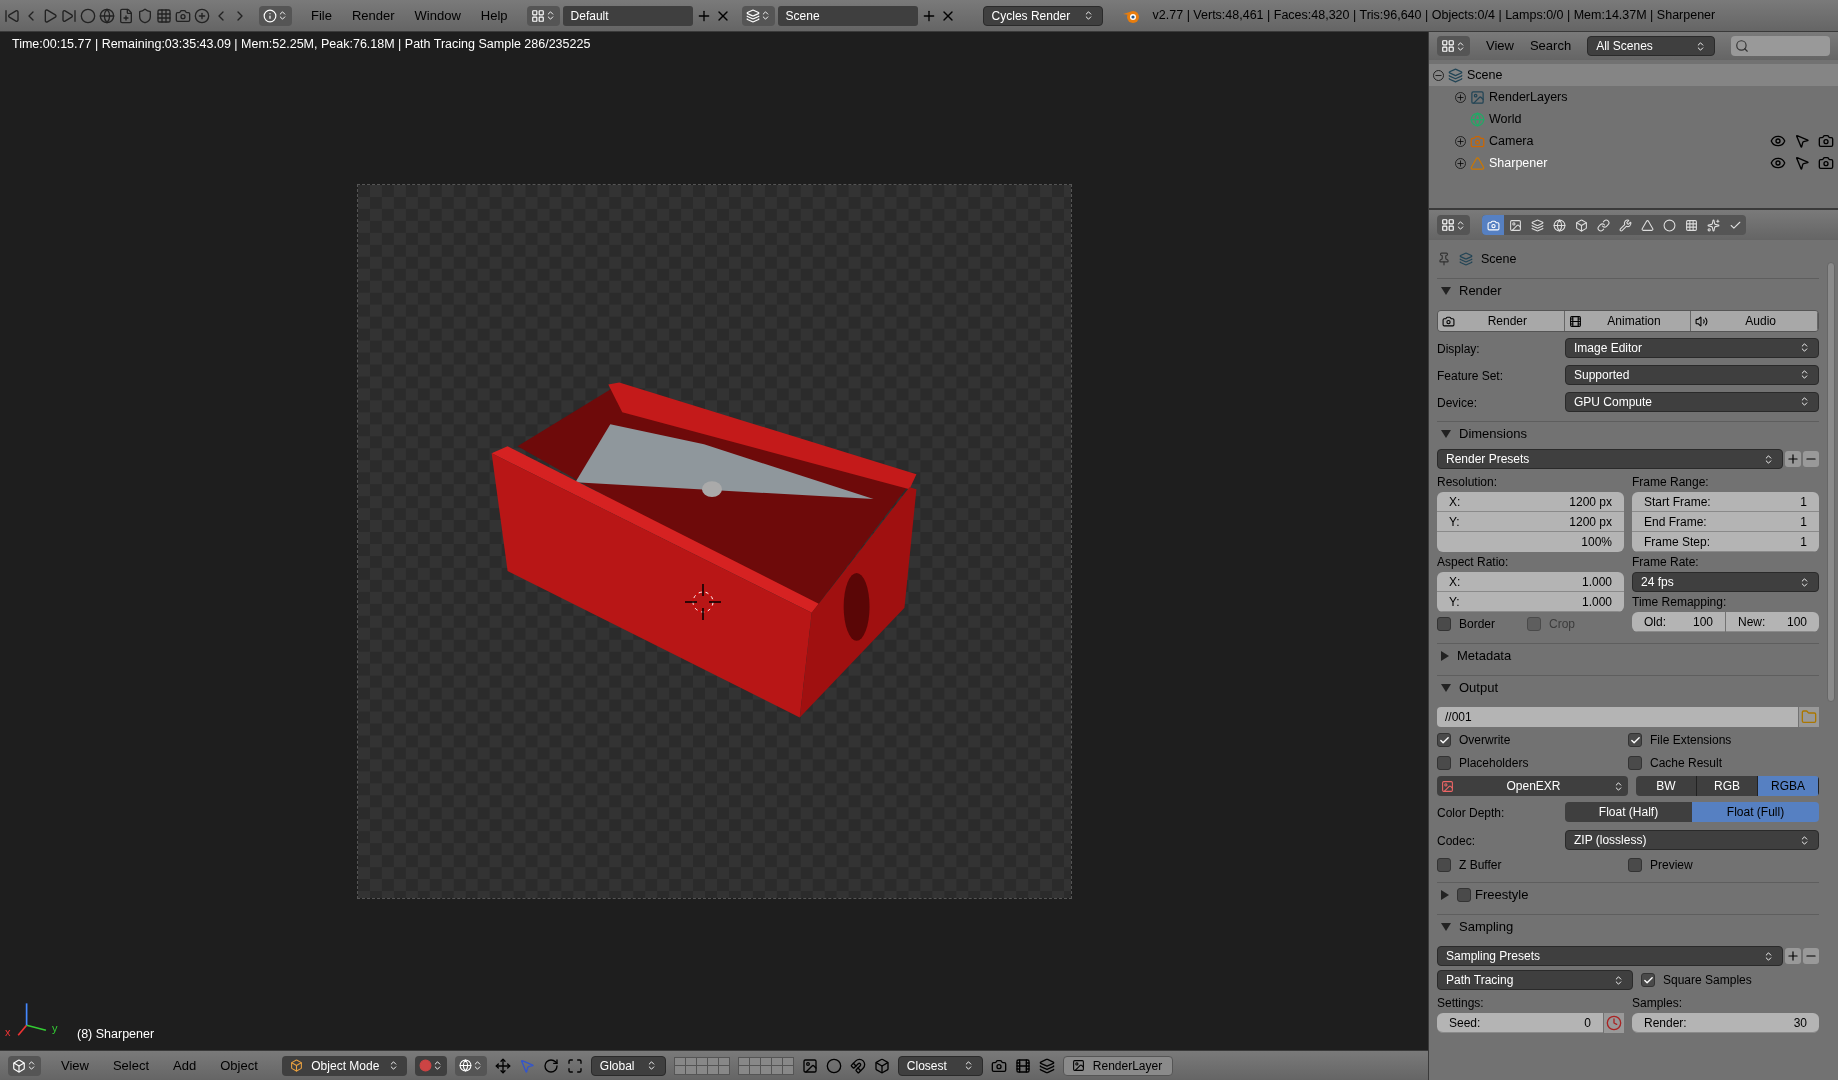  Describe the element at coordinates (1633, 75) in the screenshot. I see `outliner-row: Scene` at that location.